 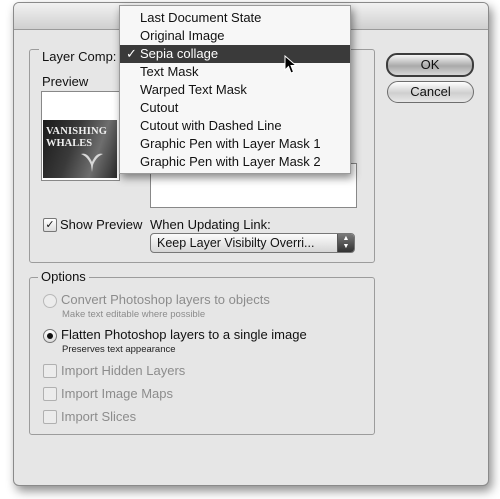 What do you see at coordinates (69, 143) in the screenshot?
I see `preview-image-text-2: WHALES` at bounding box center [69, 143].